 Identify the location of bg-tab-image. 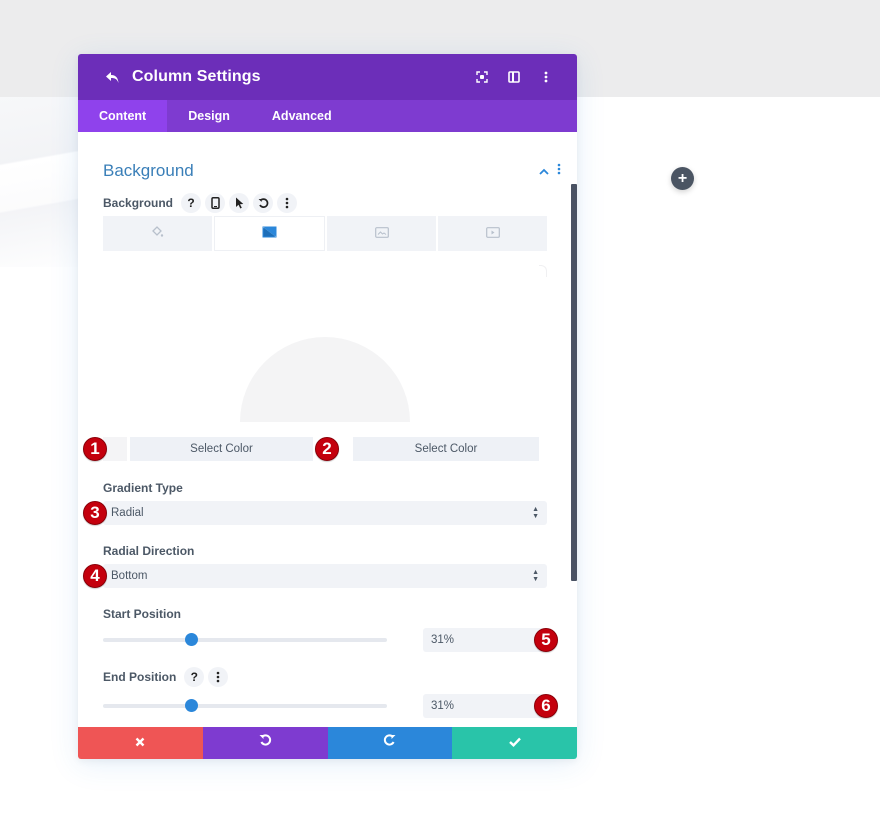
(381, 233).